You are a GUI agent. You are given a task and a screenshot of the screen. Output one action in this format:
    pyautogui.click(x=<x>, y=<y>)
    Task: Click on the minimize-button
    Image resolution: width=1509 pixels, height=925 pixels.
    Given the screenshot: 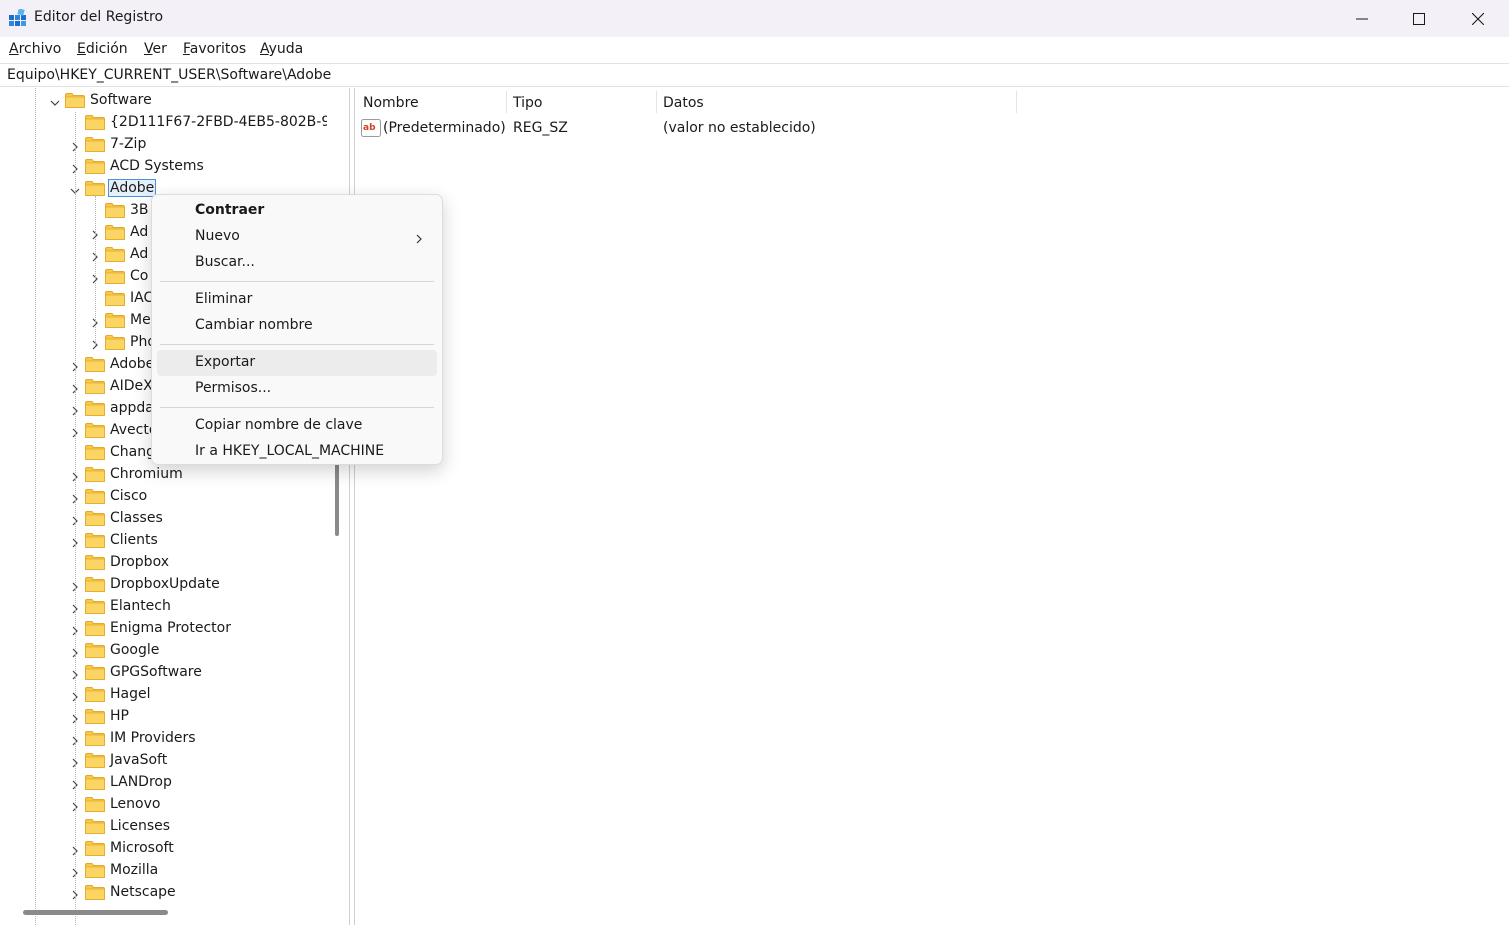 What is the action you would take?
    pyautogui.click(x=1362, y=18)
    